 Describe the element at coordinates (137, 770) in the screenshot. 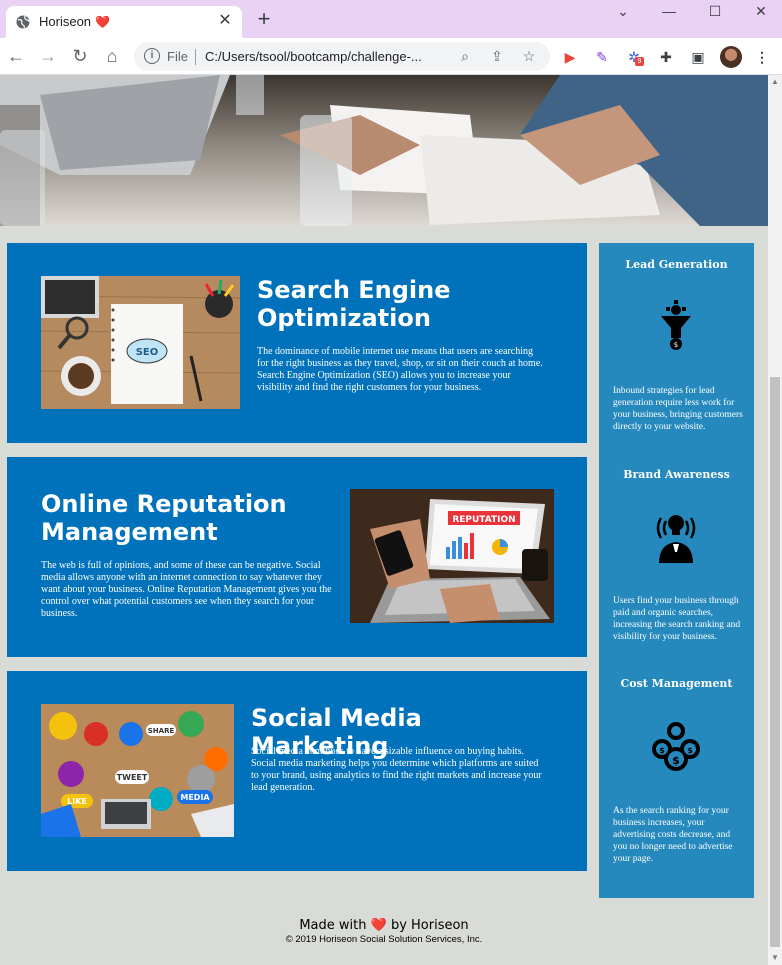

I see `social-media-image: SHARE TWEET LIKE MEDIA` at that location.